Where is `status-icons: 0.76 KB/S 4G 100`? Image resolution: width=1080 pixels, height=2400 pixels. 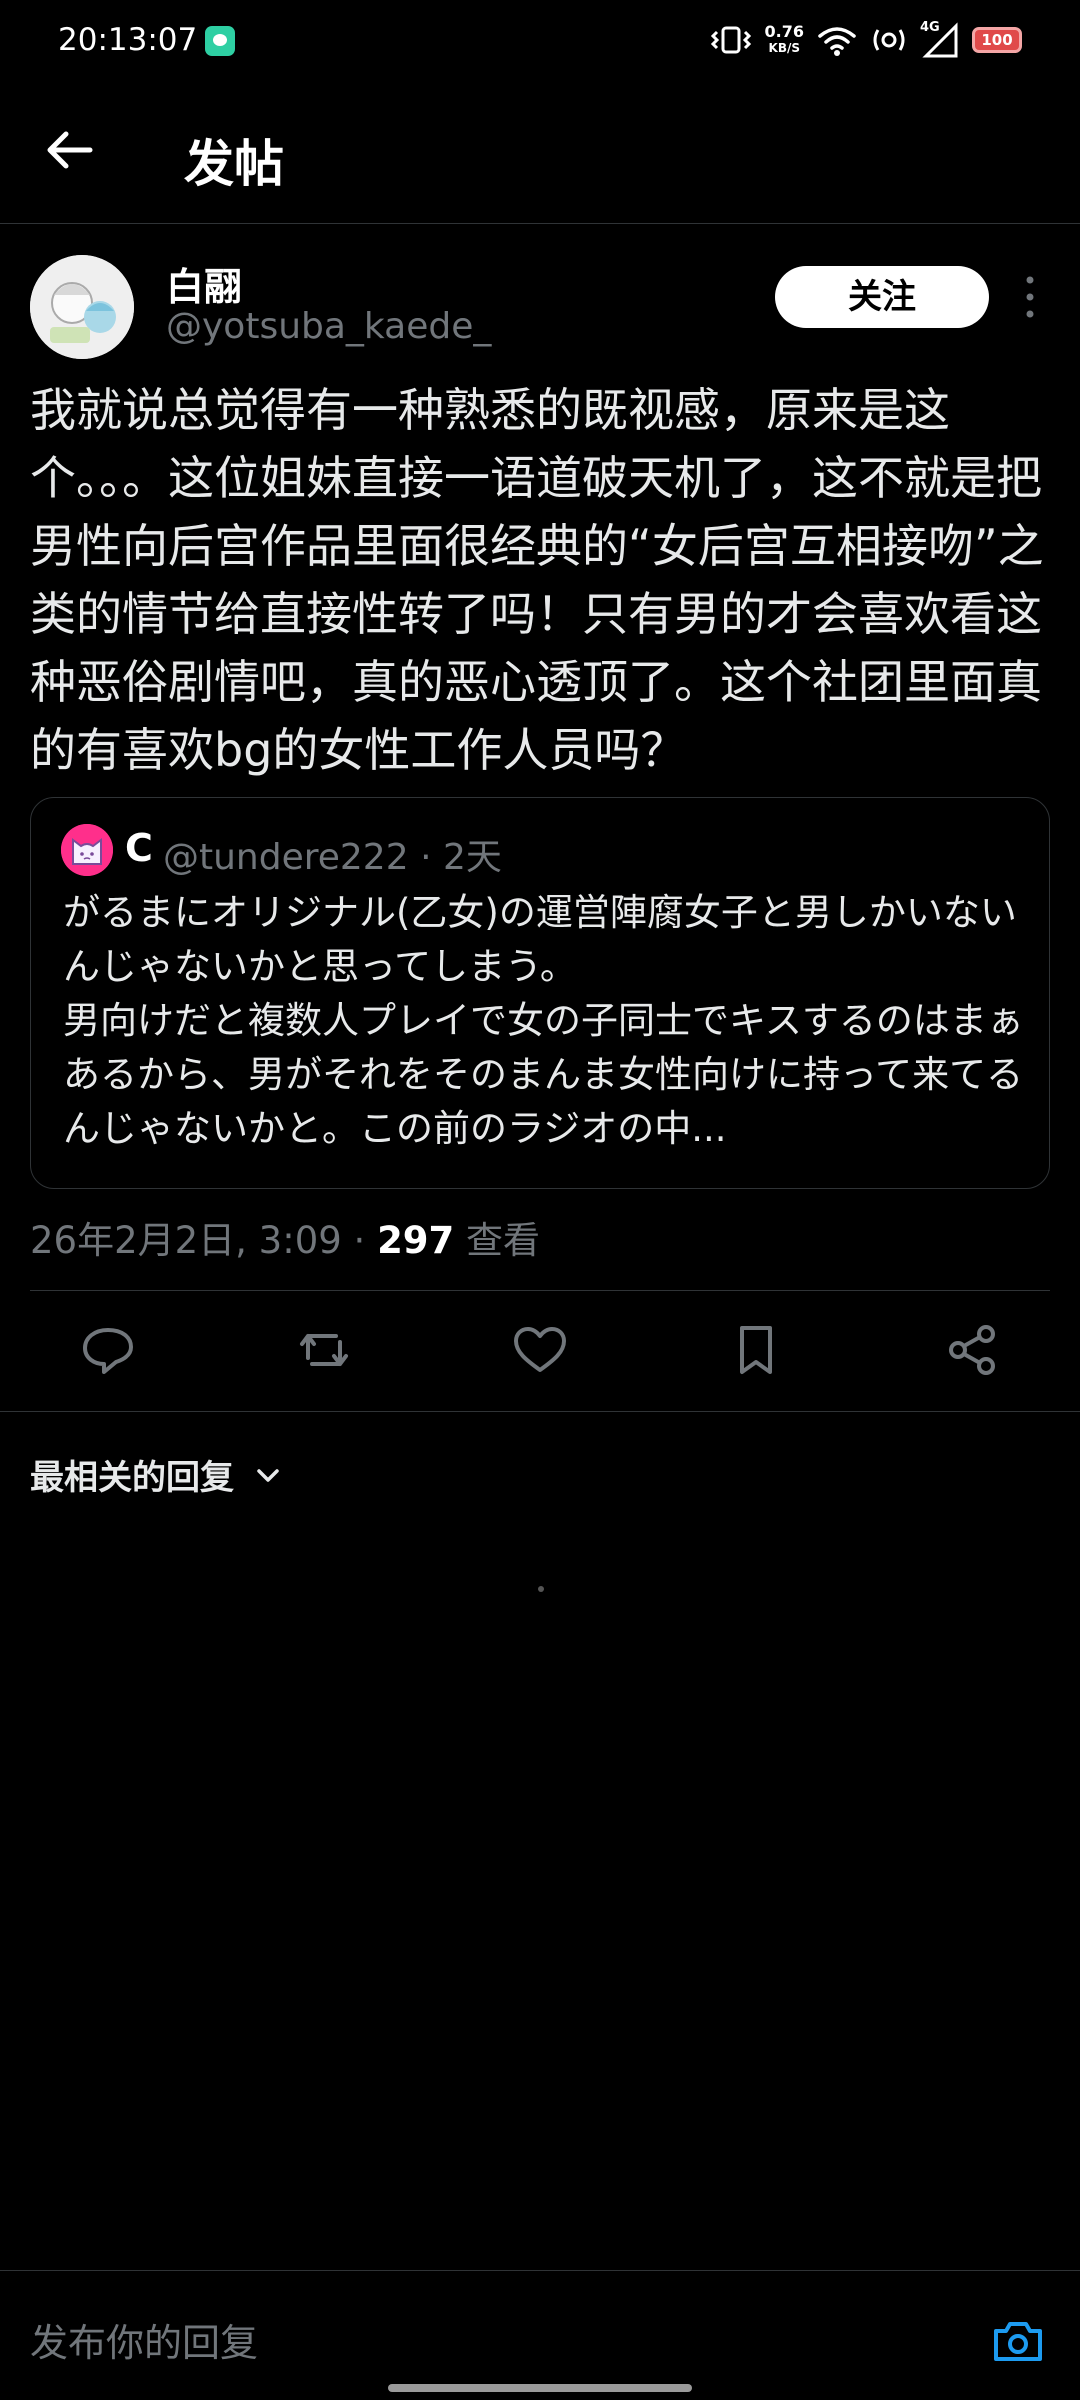
status-icons: 0.76 KB/S 4G 100 is located at coordinates (865, 40).